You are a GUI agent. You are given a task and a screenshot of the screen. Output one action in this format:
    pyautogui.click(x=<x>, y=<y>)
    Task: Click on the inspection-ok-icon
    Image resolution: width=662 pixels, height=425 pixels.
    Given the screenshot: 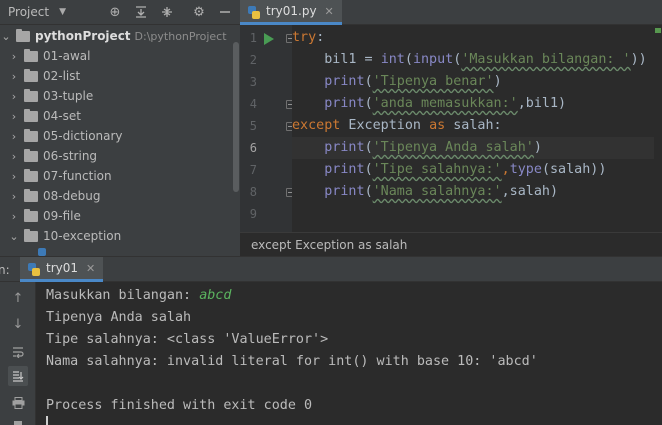 What is the action you would take?
    pyautogui.click(x=658, y=30)
    